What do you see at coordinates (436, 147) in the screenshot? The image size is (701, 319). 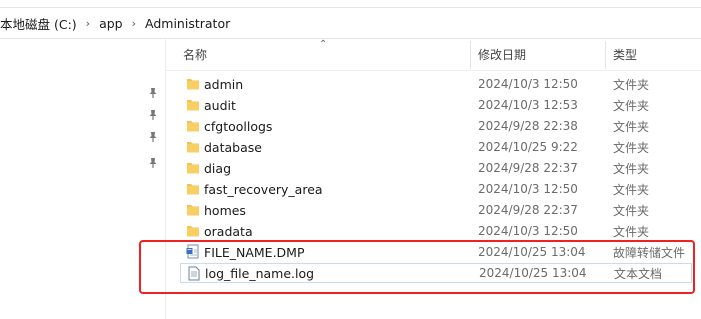 I see `file-row: database 2024/10/25 9:22 文件夹` at bounding box center [436, 147].